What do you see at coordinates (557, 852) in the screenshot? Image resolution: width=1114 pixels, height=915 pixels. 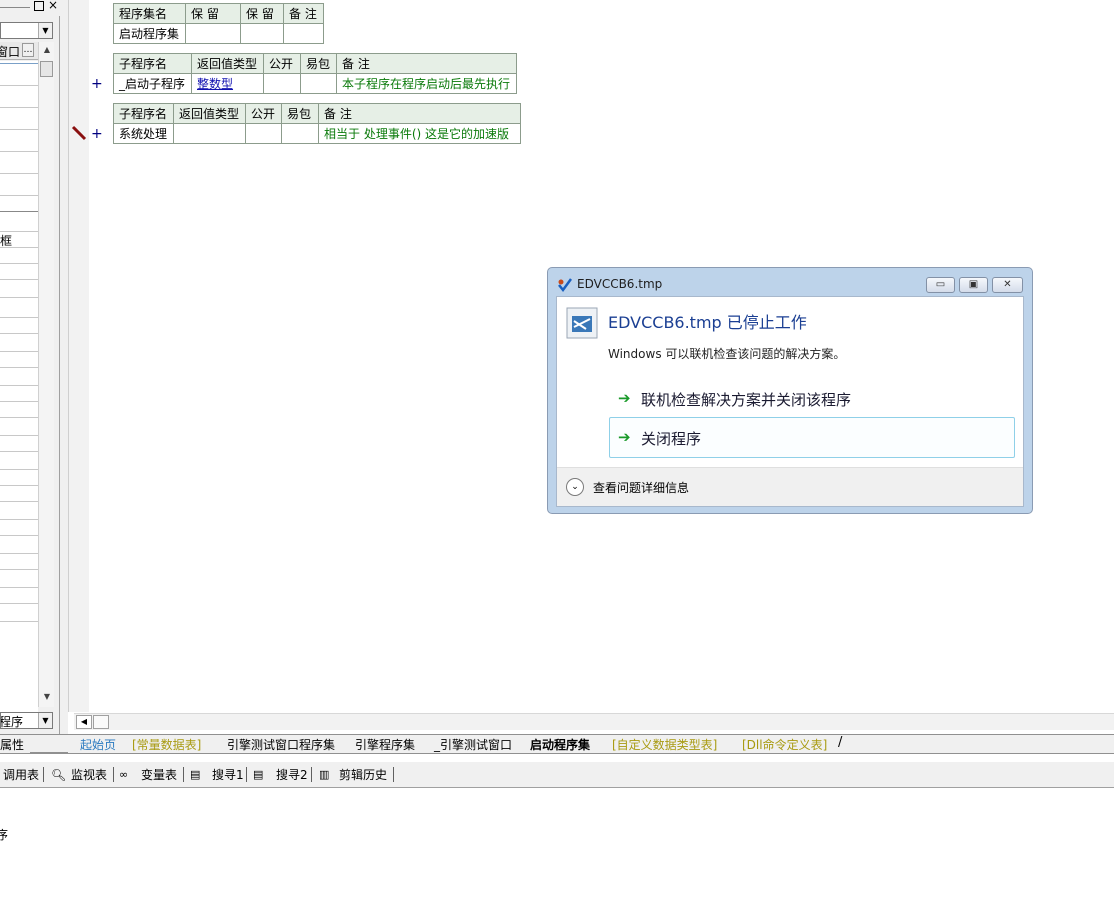 I see `output-panel: 序` at bounding box center [557, 852].